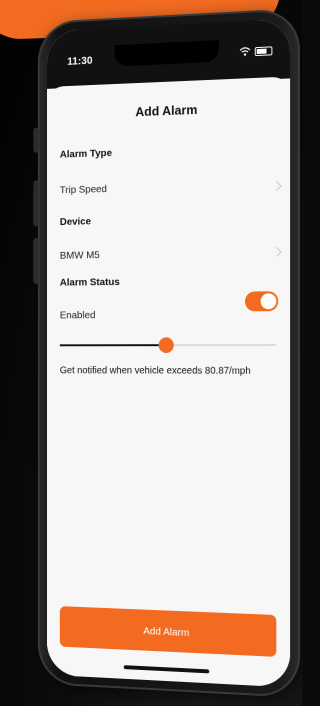 Image resolution: width=320 pixels, height=706 pixels. What do you see at coordinates (89, 282) in the screenshot?
I see `alarm-status-label: Alarm Status` at bounding box center [89, 282].